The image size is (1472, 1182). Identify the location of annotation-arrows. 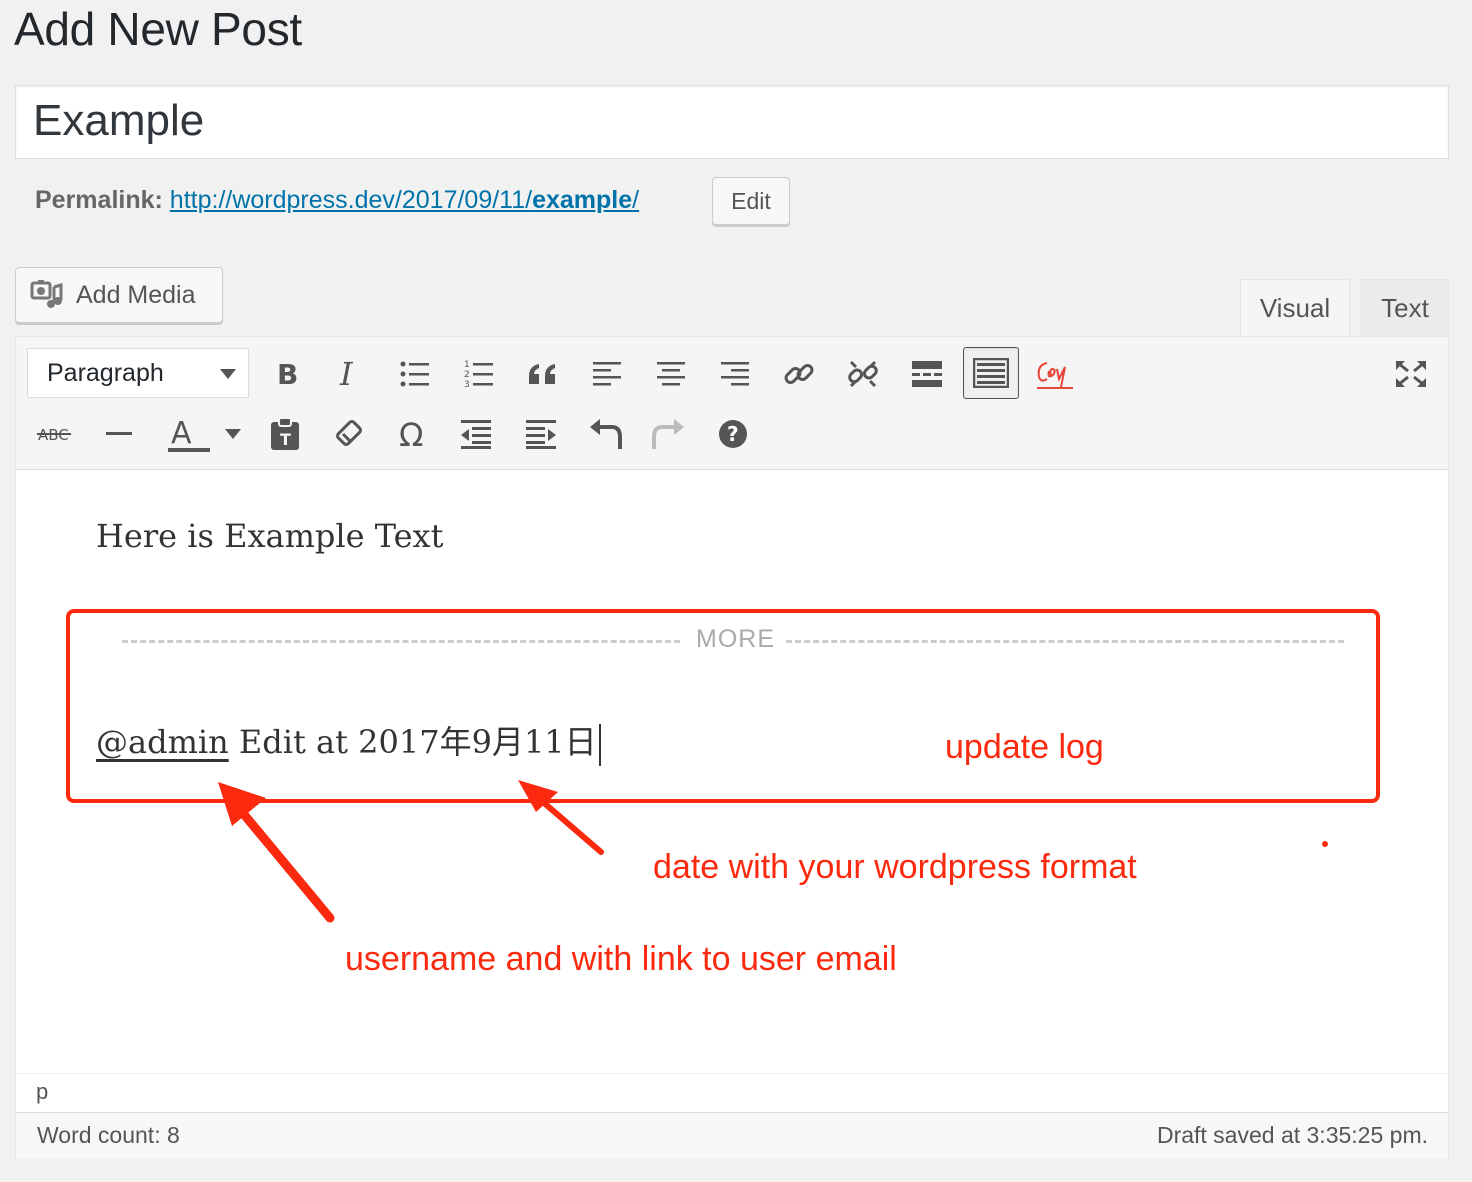
(411, 851).